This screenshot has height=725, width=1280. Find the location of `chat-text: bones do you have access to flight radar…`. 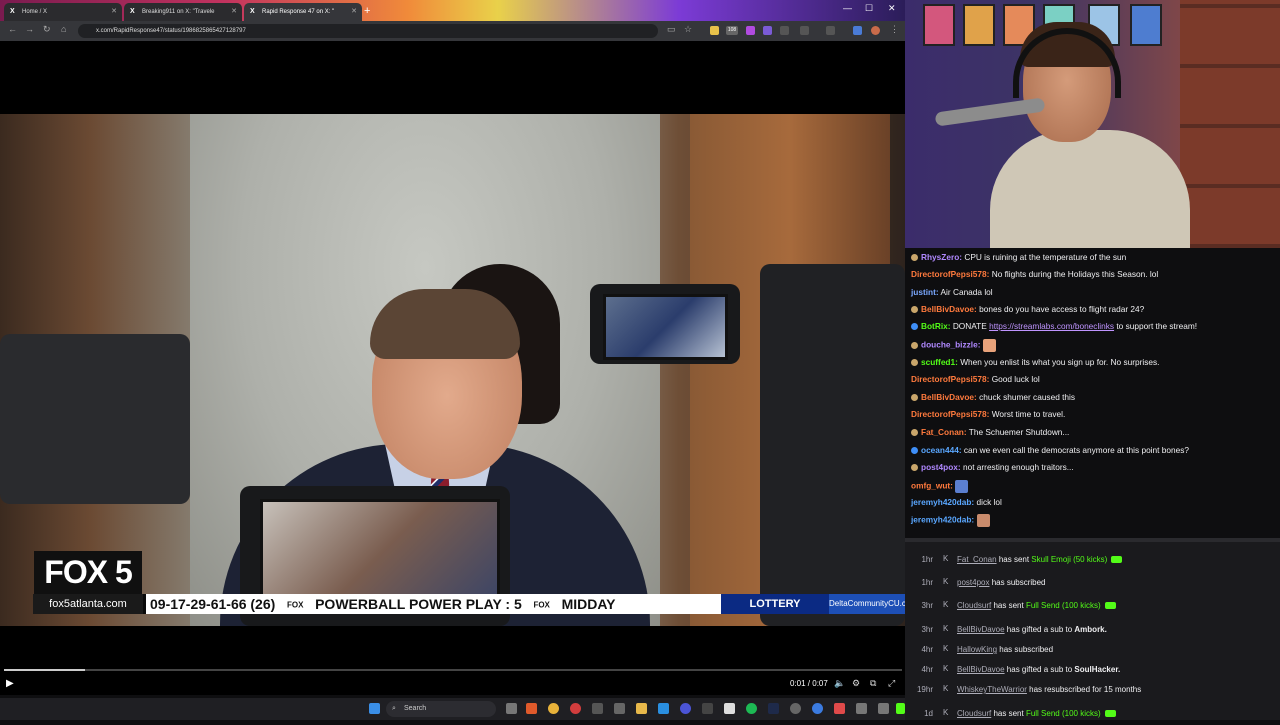

chat-text: bones do you have access to flight radar… is located at coordinates (1062, 309).